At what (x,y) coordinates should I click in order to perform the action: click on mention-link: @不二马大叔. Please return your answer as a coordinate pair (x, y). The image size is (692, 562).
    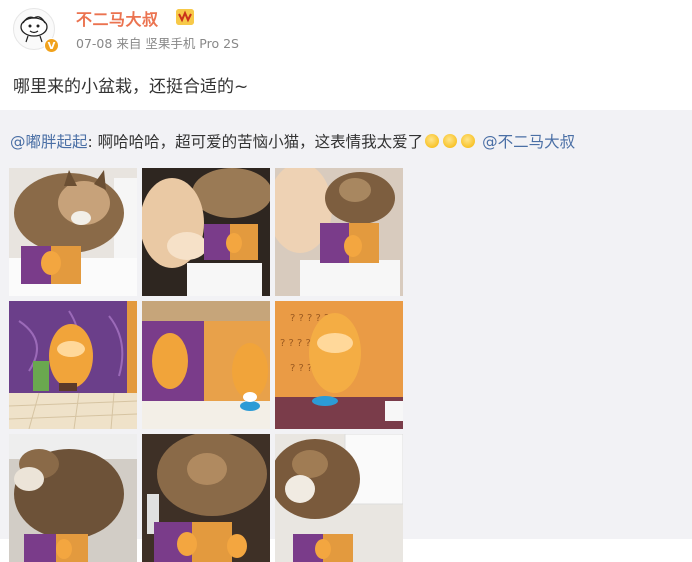
    Looking at the image, I should click on (528, 142).